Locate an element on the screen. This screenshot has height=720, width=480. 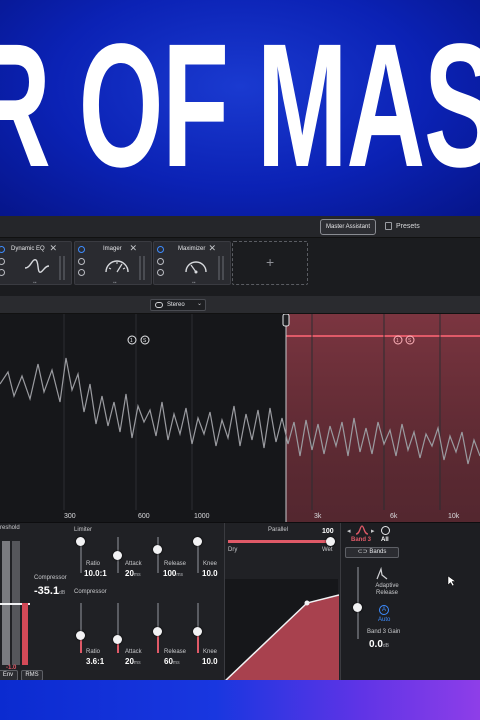
freq-label: 10k is located at coordinates (454, 516).